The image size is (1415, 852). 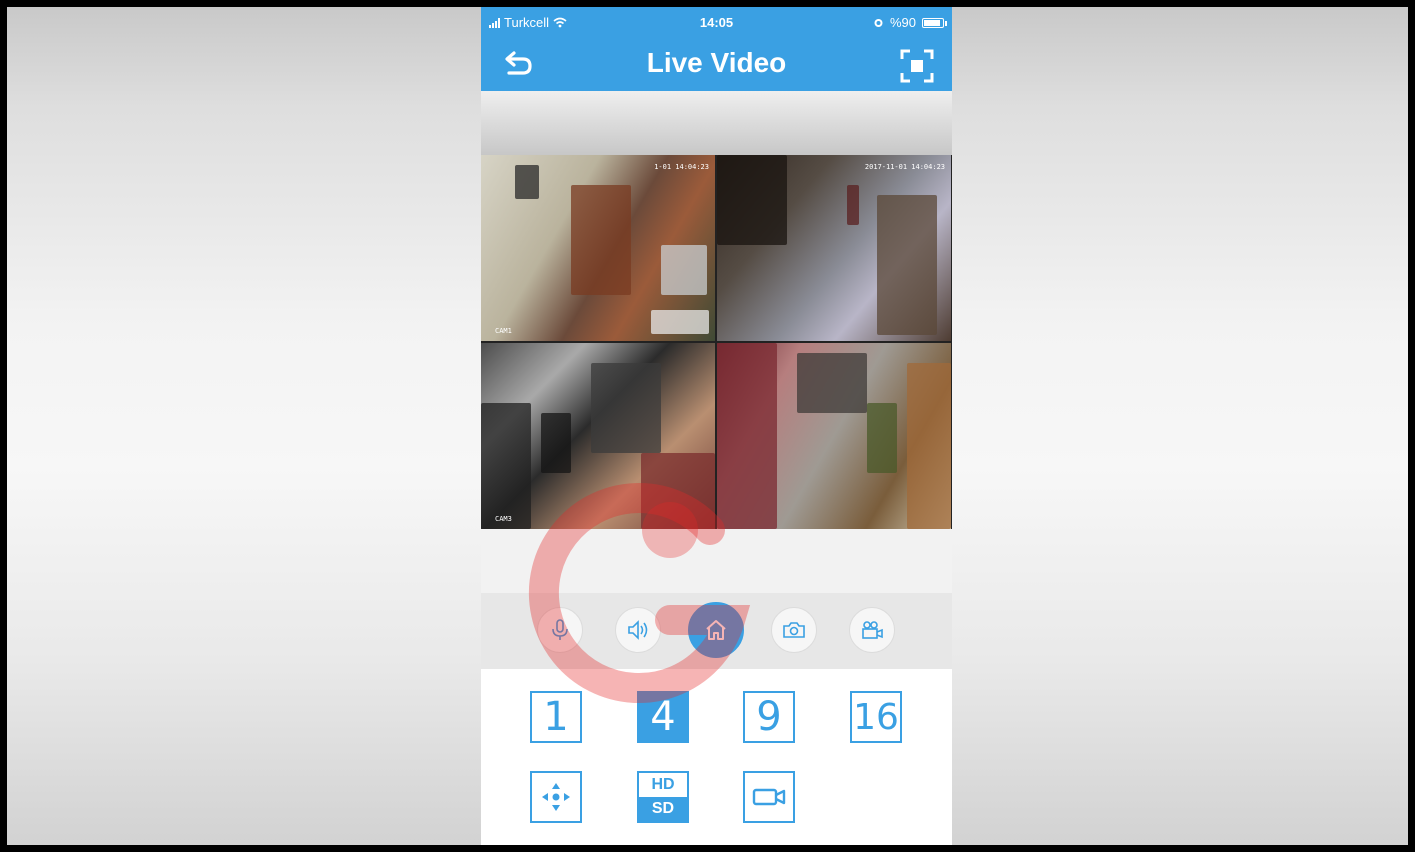 I want to click on layout-1-button: 1, so click(x=556, y=717).